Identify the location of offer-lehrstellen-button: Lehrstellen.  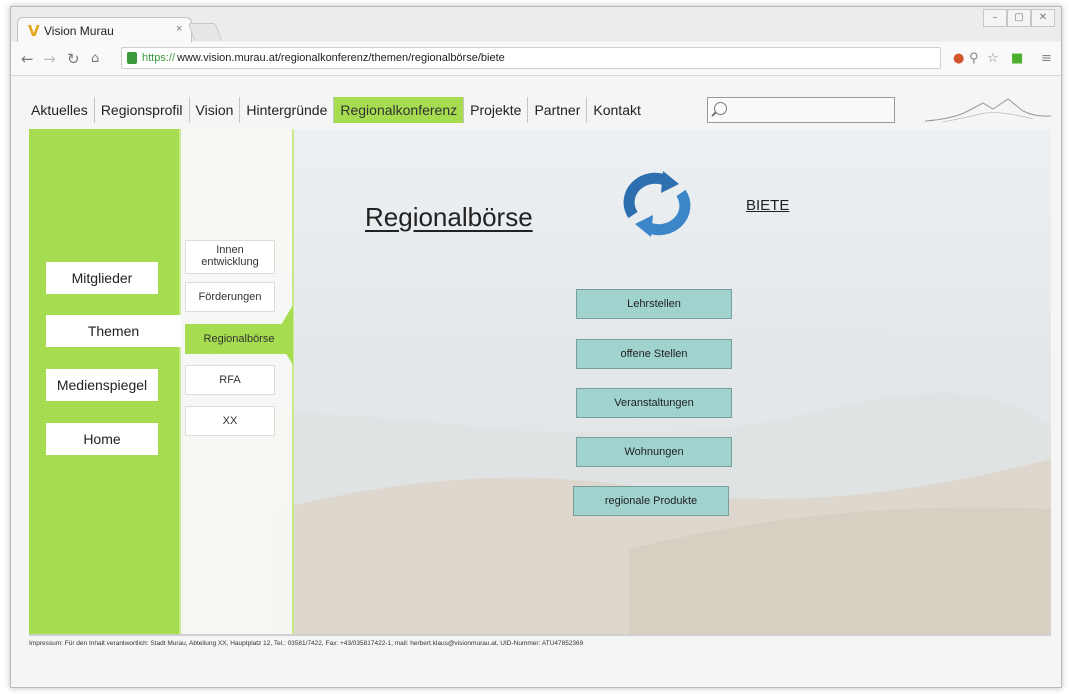
(654, 304).